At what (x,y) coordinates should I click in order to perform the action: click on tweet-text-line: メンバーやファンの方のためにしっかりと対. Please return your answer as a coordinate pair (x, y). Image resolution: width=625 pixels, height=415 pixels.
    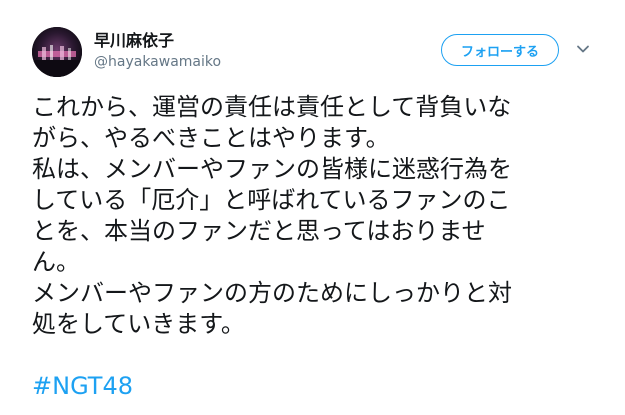
    Looking at the image, I should click on (272, 293).